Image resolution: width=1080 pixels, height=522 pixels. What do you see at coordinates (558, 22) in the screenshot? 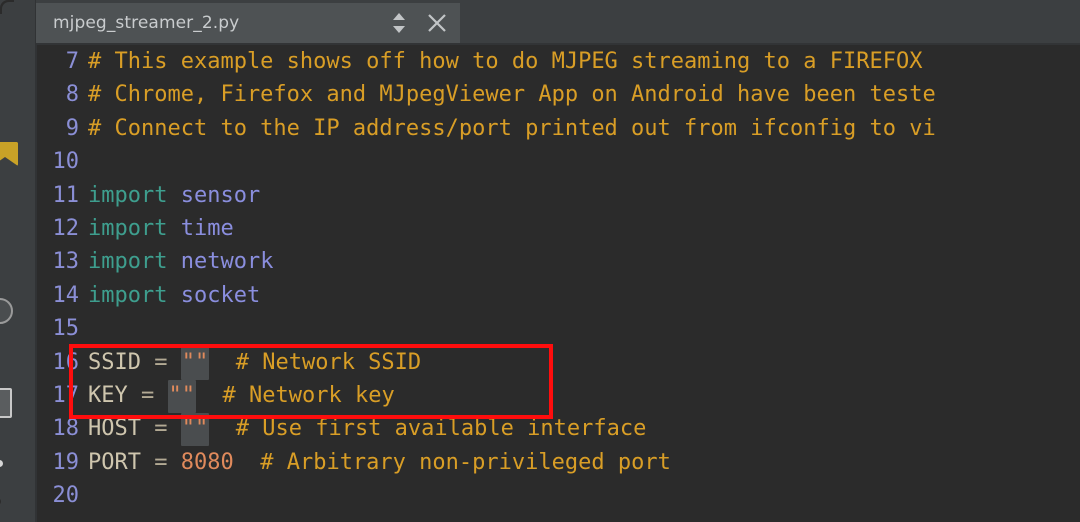
I see `editor-tab-bar: mjpeg_streamer_2.py` at bounding box center [558, 22].